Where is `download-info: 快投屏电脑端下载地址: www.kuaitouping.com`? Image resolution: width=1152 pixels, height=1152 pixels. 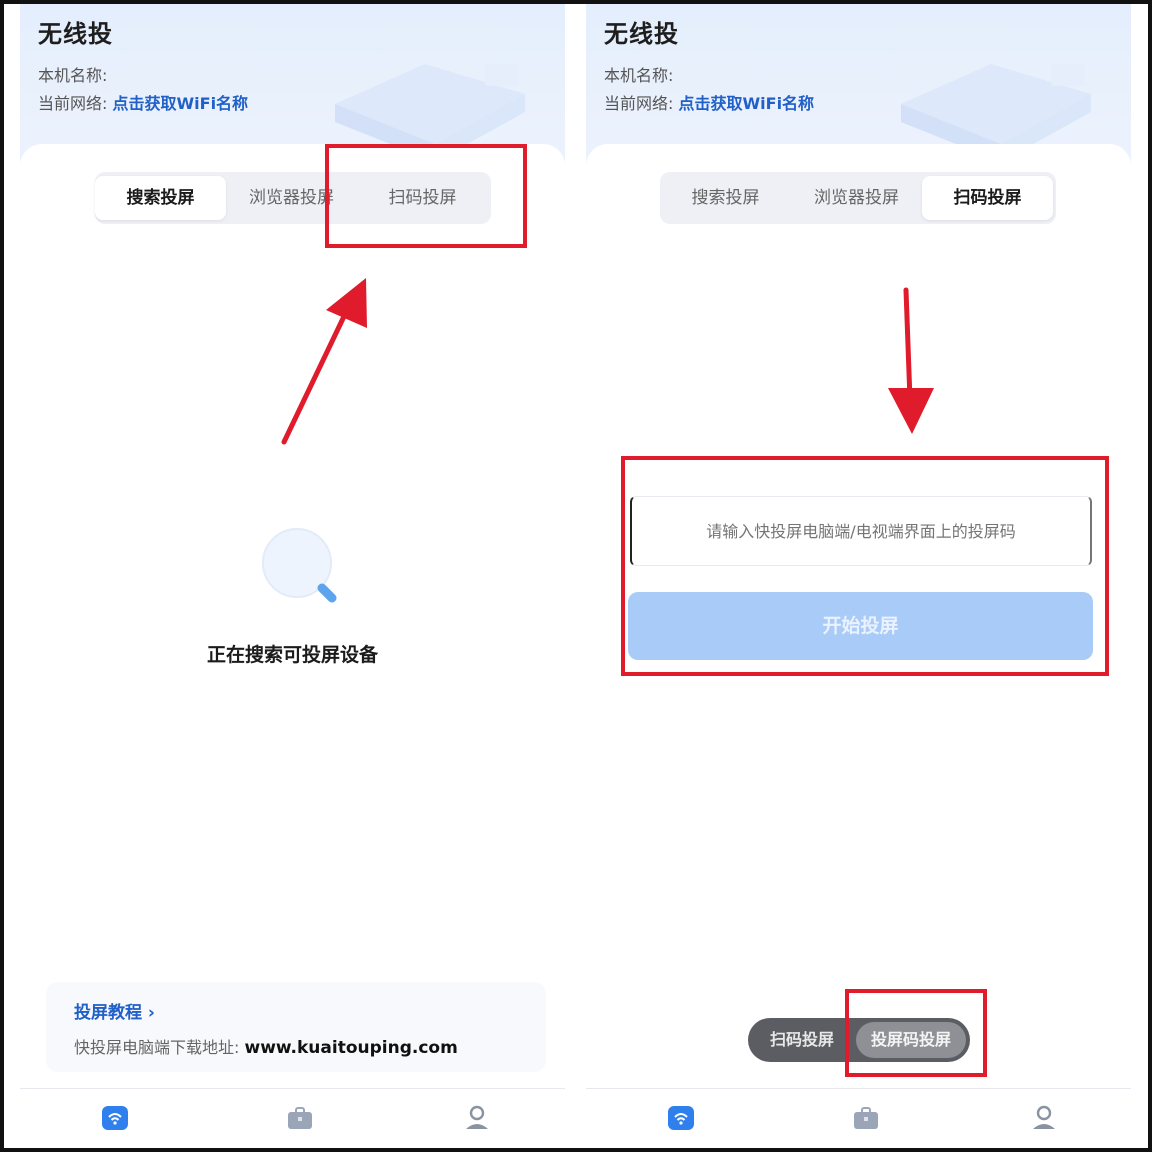 download-info: 快投屏电脑端下载地址: www.kuaitouping.com is located at coordinates (266, 1046).